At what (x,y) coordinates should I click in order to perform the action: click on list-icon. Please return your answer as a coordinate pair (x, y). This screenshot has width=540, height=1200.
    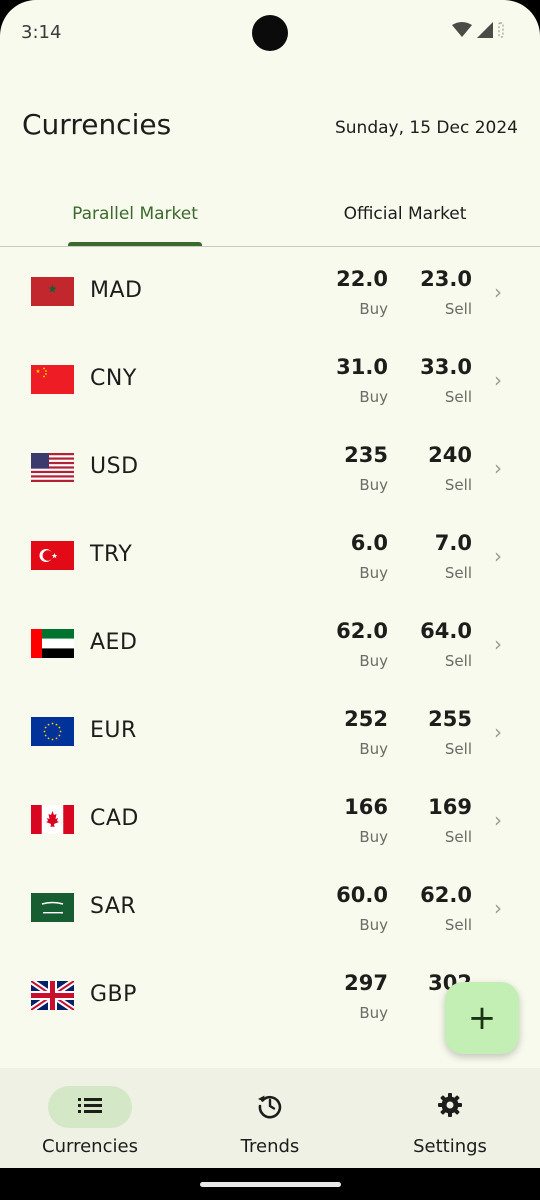
    Looking at the image, I should click on (90, 1107).